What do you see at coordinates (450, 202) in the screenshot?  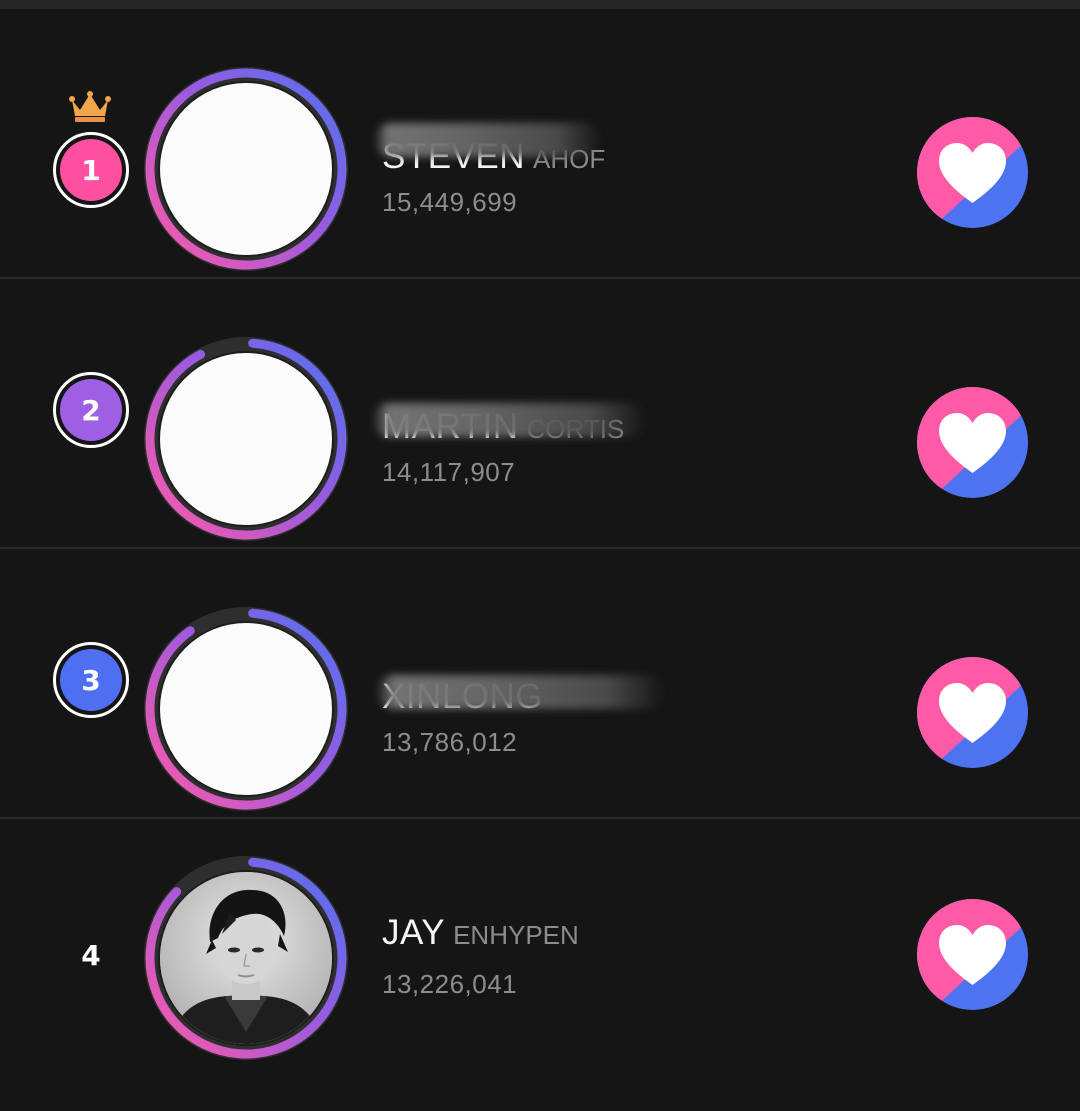 I see `vote-count: 15,449,699` at bounding box center [450, 202].